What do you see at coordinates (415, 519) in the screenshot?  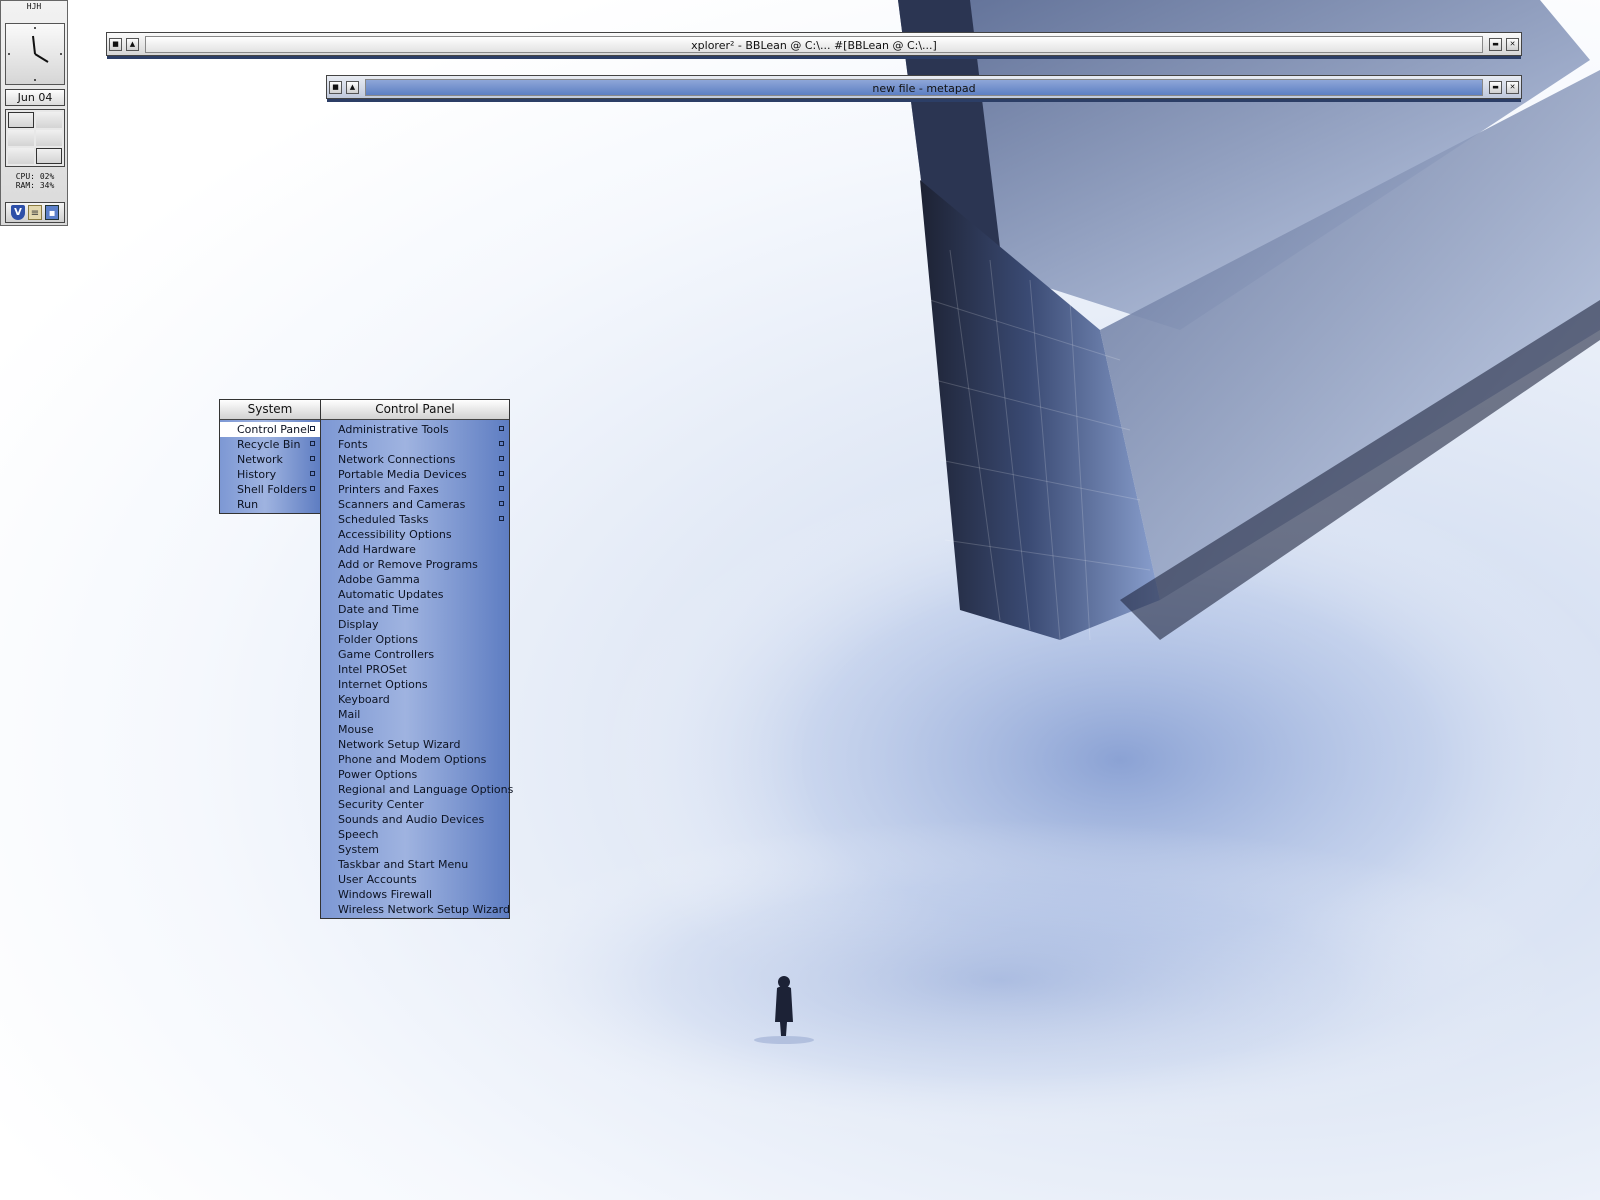 I see `menu-item: Scheduled Tasks` at bounding box center [415, 519].